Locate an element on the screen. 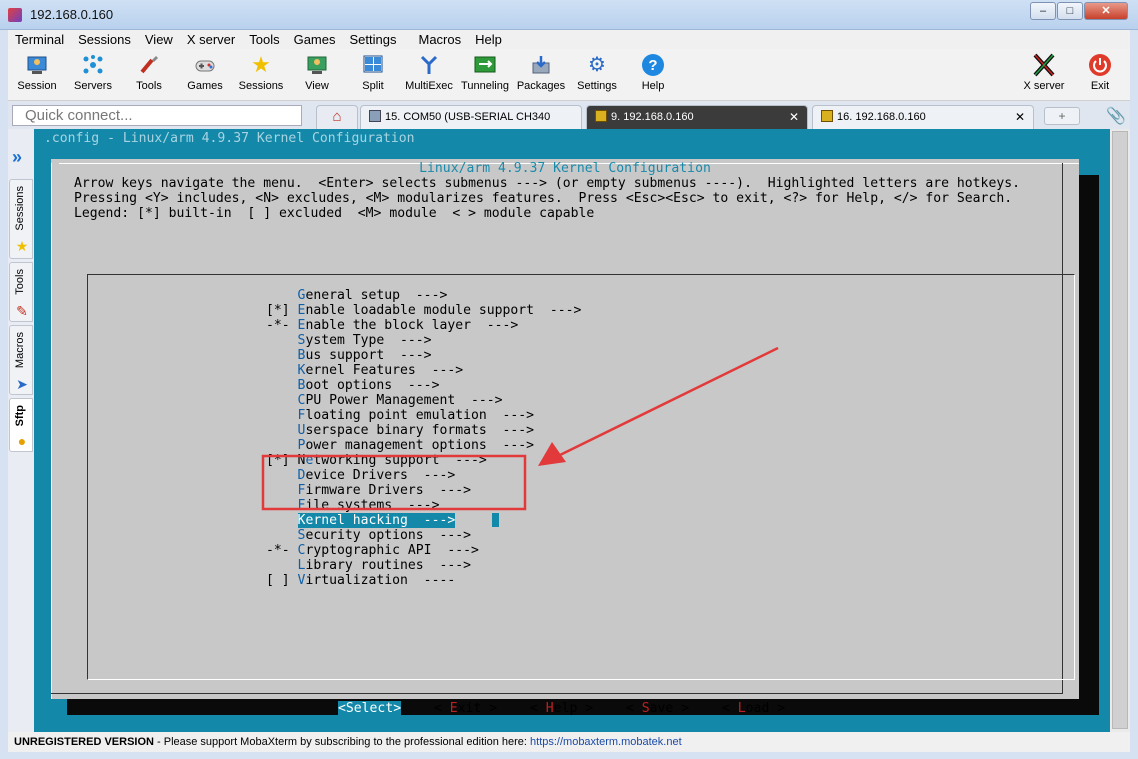 The width and height of the screenshot is (1138, 759). highlight-box is located at coordinates (394, 482).